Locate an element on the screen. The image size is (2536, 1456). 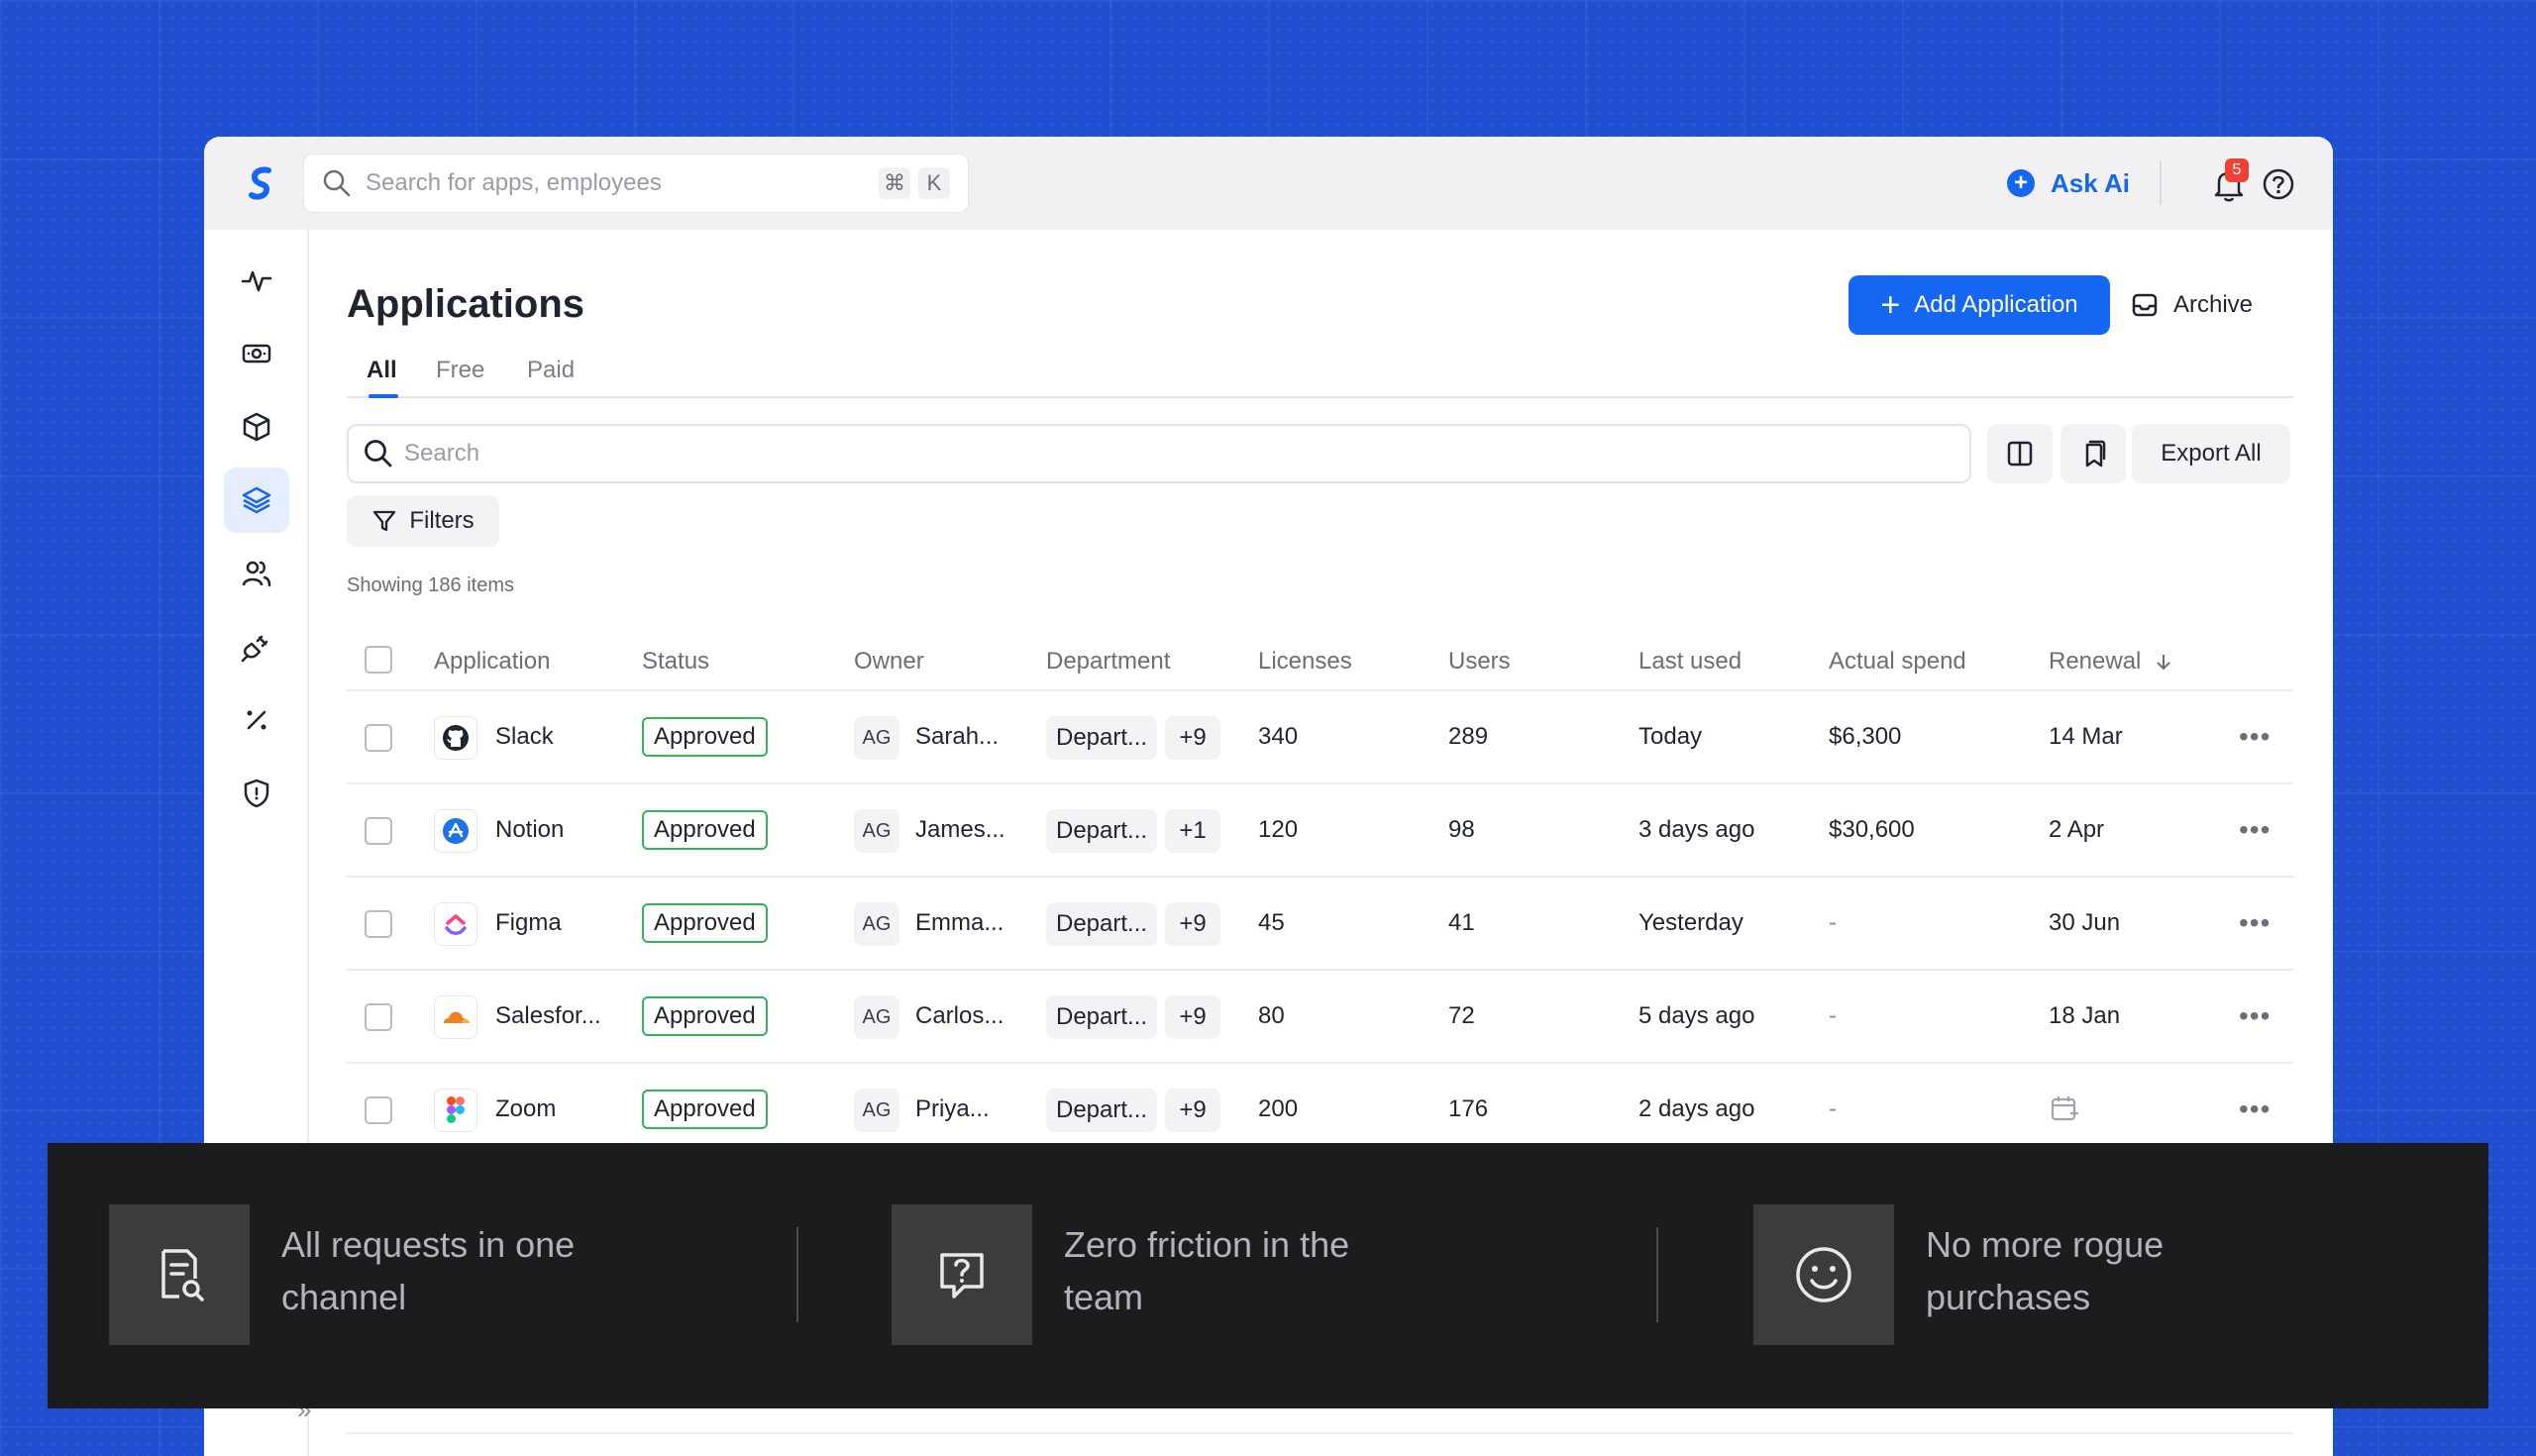
sidebar-item-users is located at coordinates (256, 573).